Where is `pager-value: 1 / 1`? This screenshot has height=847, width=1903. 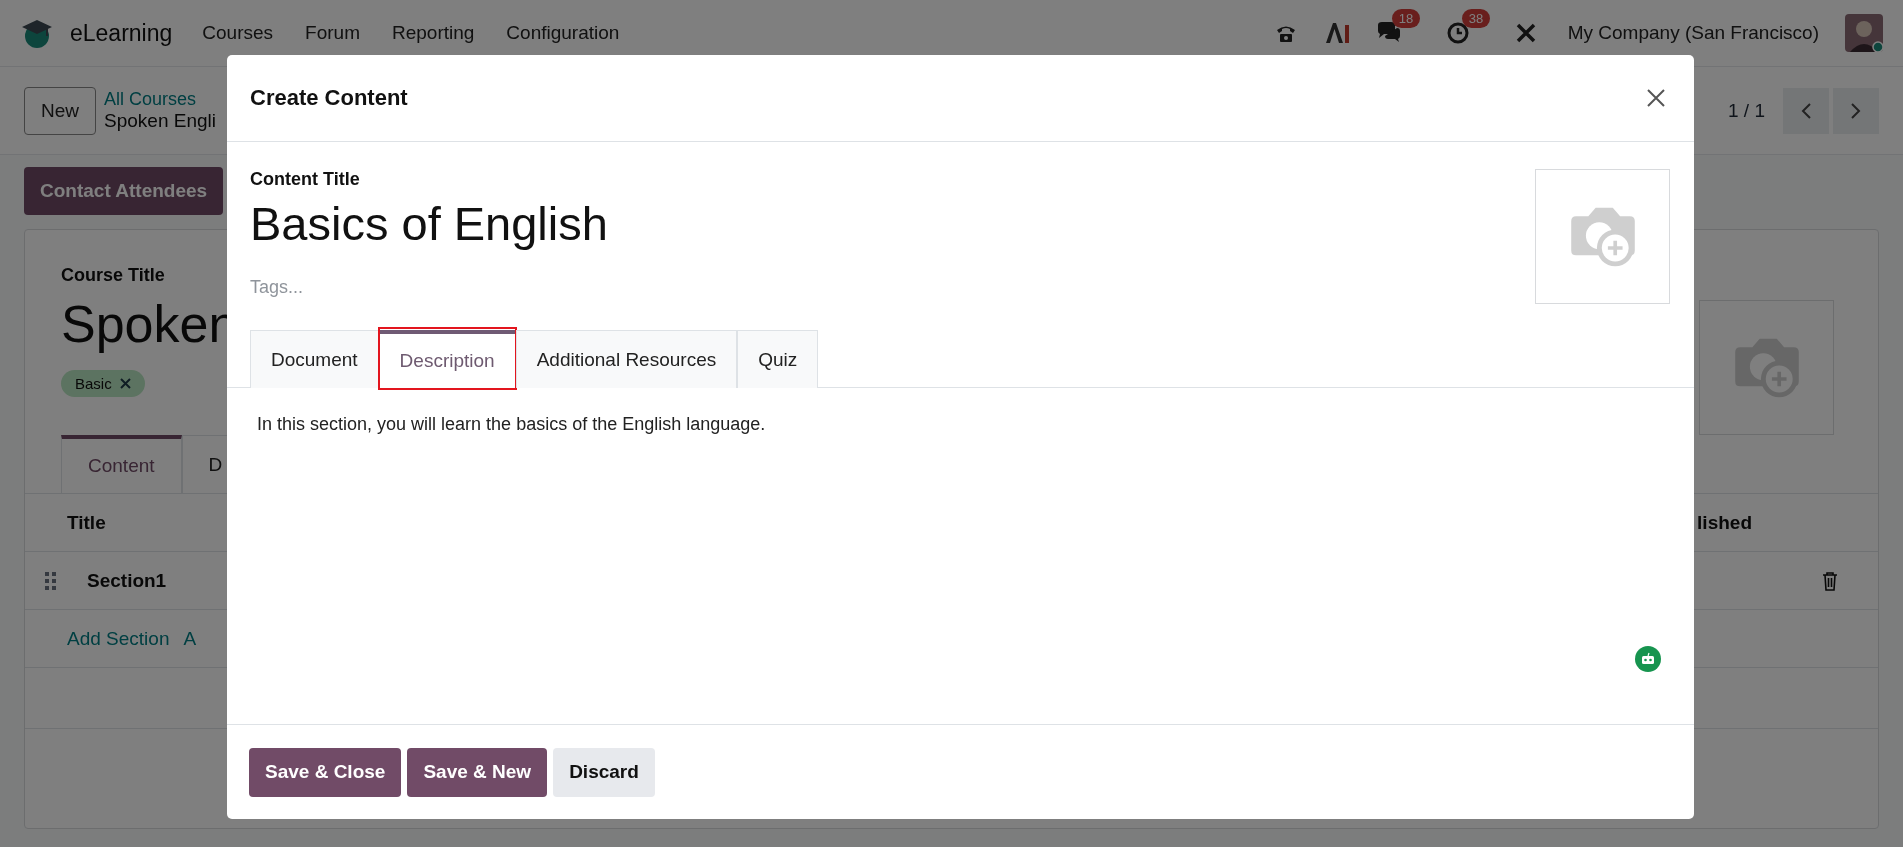 pager-value: 1 / 1 is located at coordinates (1746, 110).